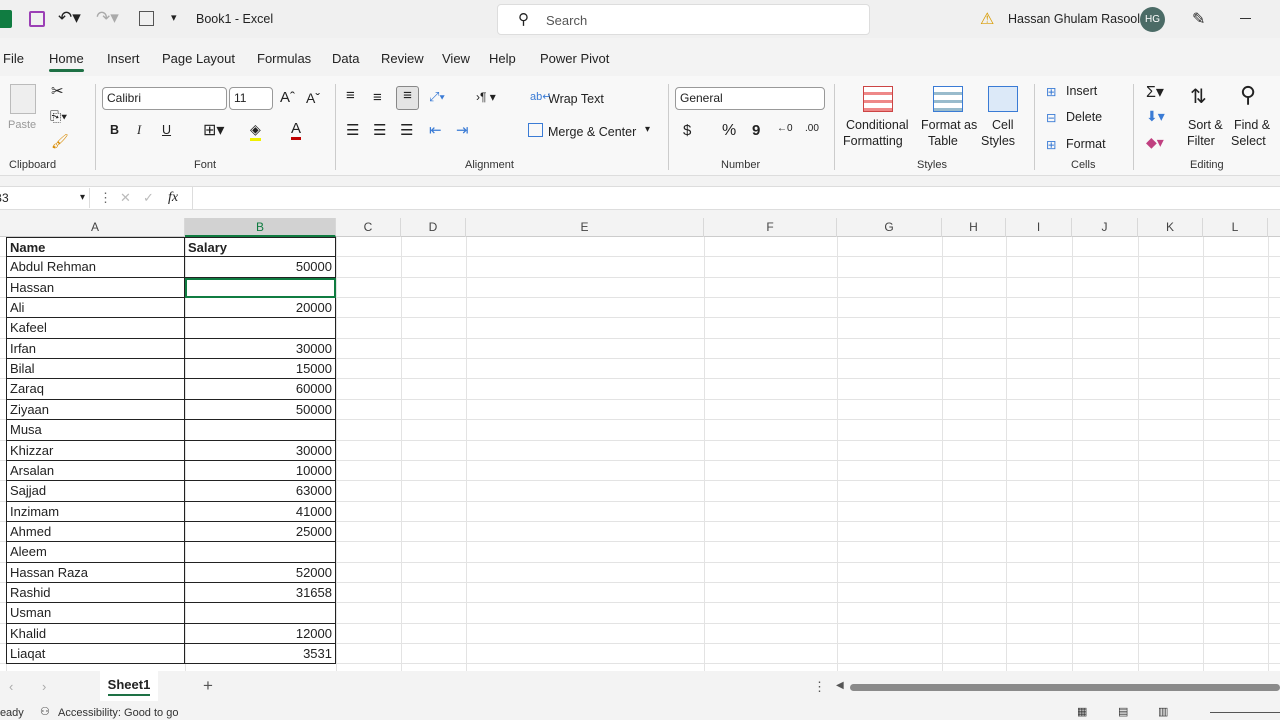 The height and width of the screenshot is (720, 1280). Describe the element at coordinates (1065, 687) in the screenshot. I see `horizontal-scrollbar` at that location.